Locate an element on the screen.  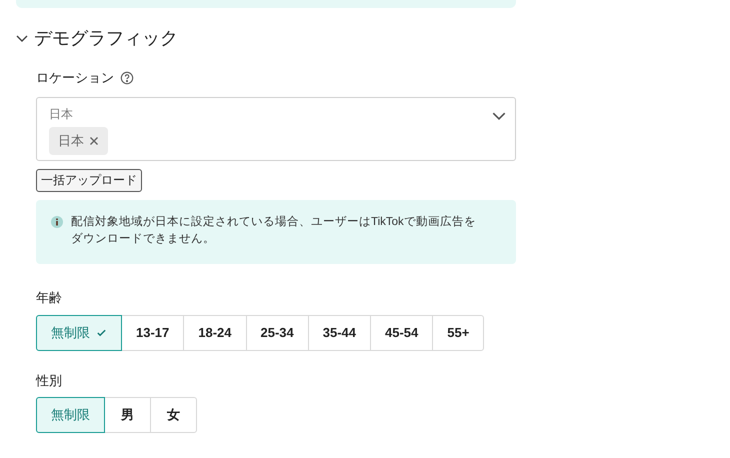
option-button: 25-34 is located at coordinates (277, 332).